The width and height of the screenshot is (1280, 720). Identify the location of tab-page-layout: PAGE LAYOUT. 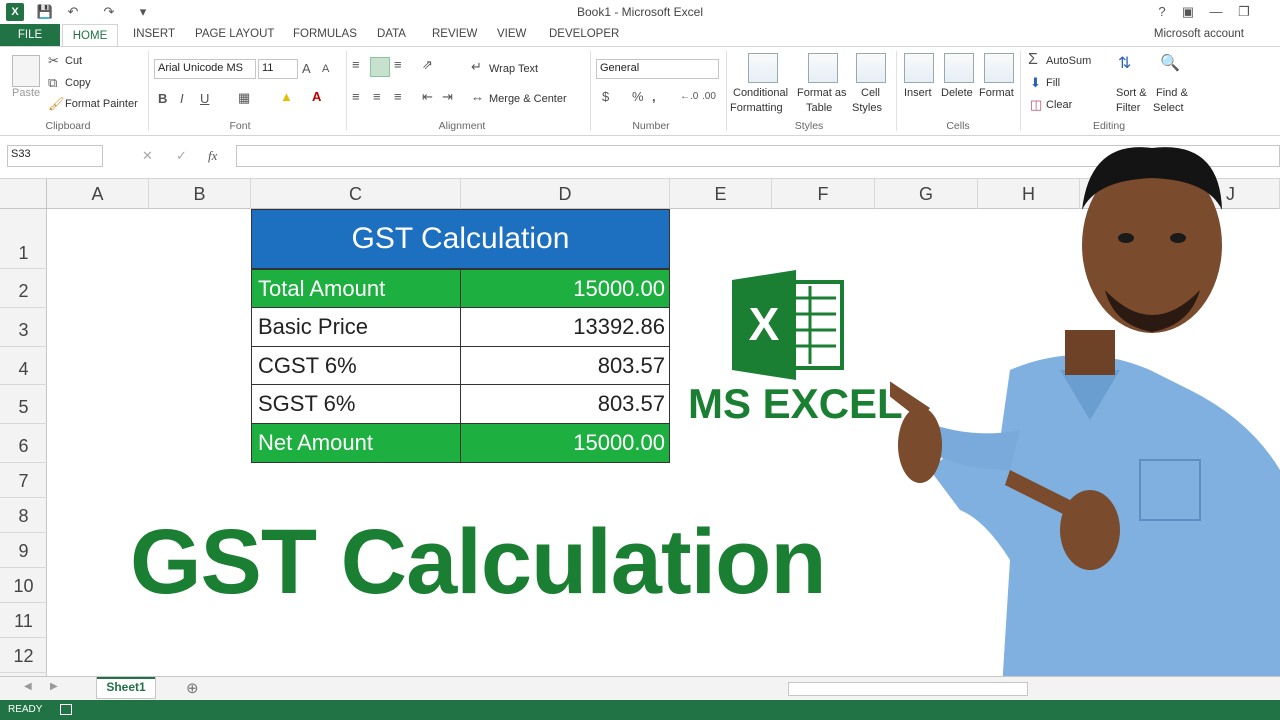
(234, 34).